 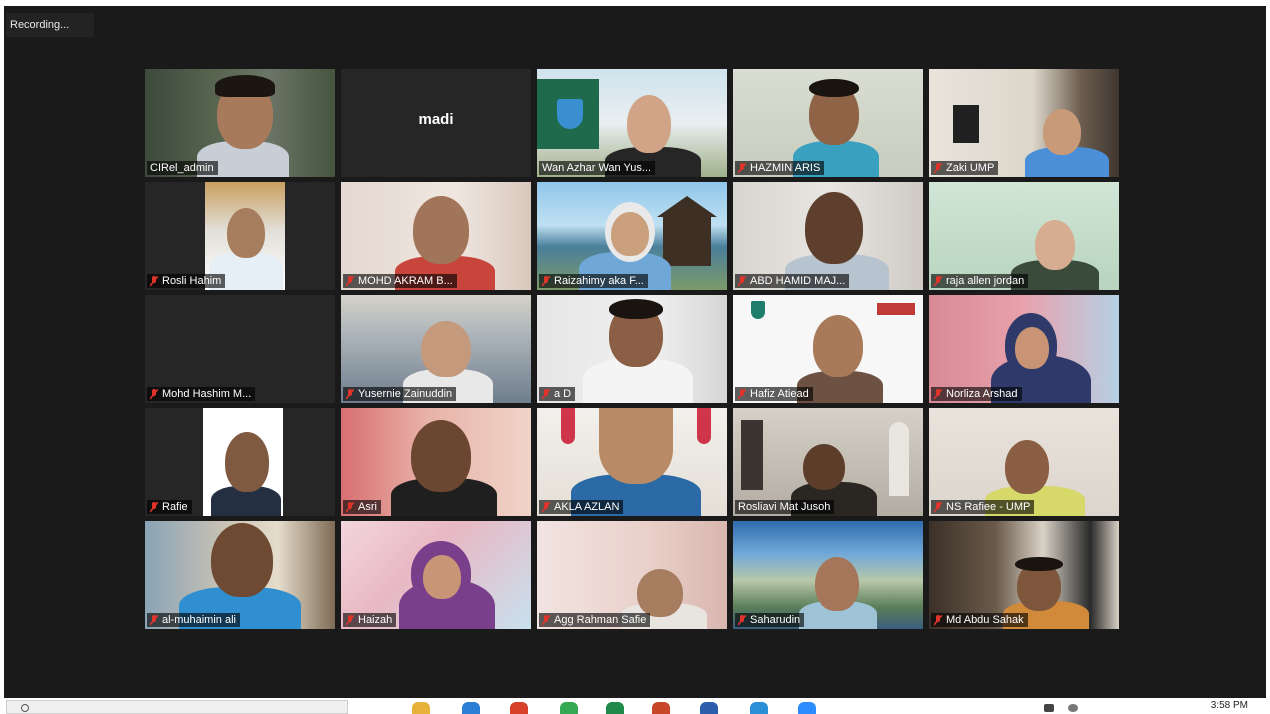 I want to click on participant-name-label: a D, so click(x=557, y=394).